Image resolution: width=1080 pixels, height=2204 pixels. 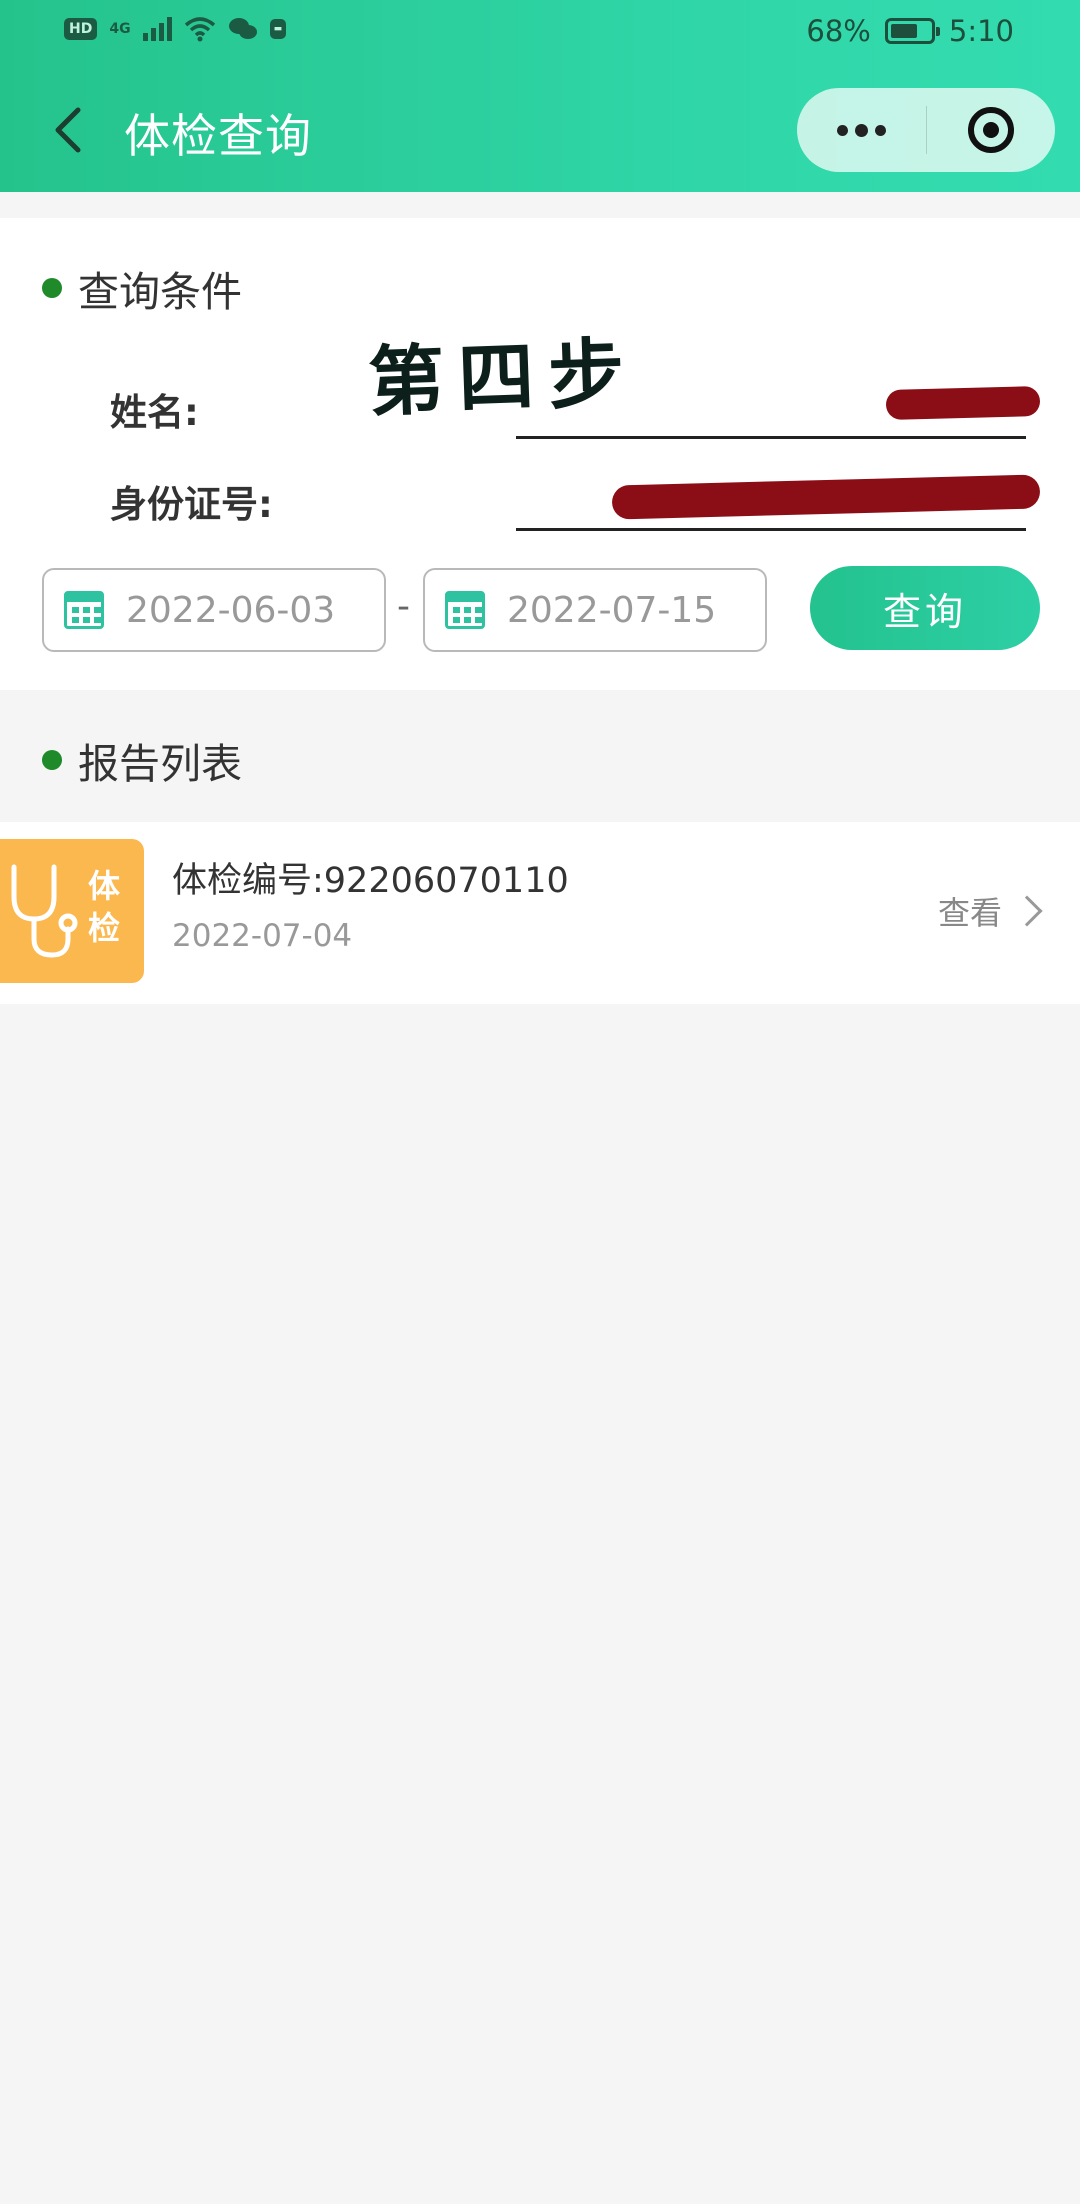 I want to click on battery-icon, so click(x=912, y=31).